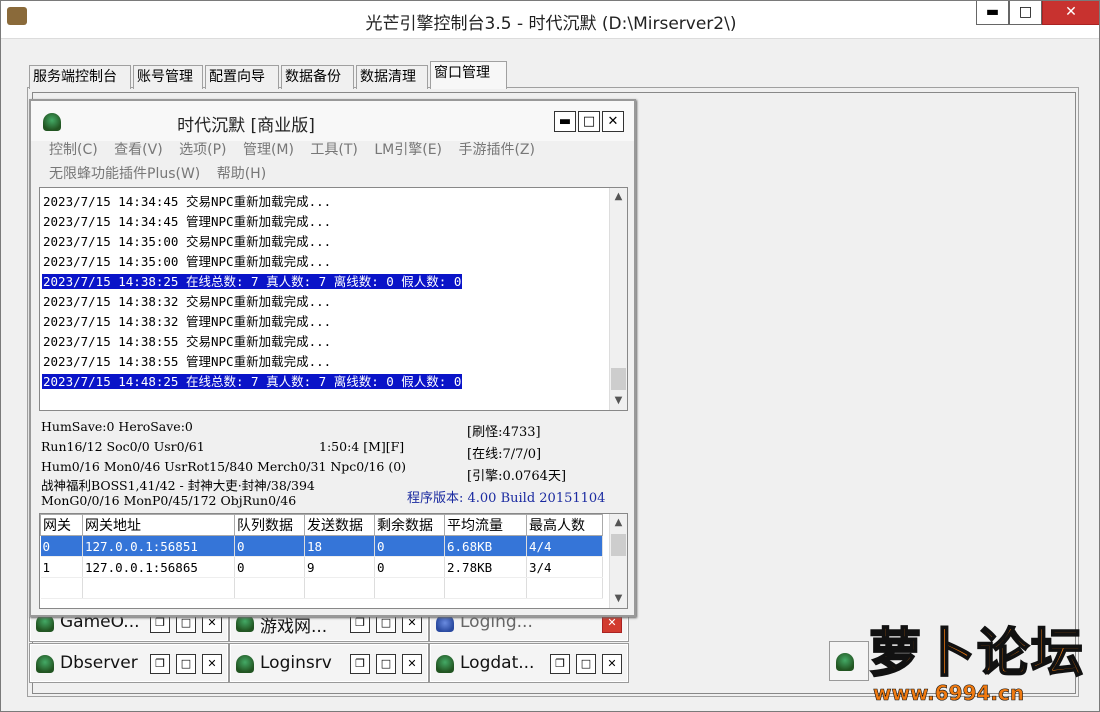  Describe the element at coordinates (123, 446) in the screenshot. I see `stat-run: Run16/12 Soc0/0 Usr0/61` at that location.